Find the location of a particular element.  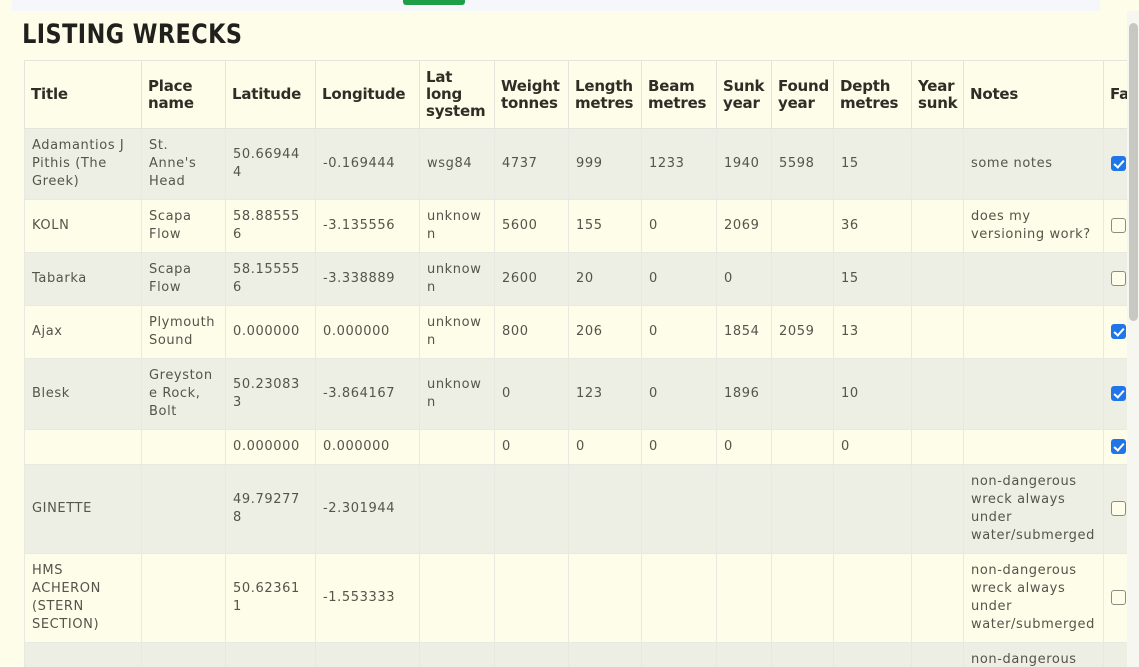

column-header-label: Notes is located at coordinates (994, 94).